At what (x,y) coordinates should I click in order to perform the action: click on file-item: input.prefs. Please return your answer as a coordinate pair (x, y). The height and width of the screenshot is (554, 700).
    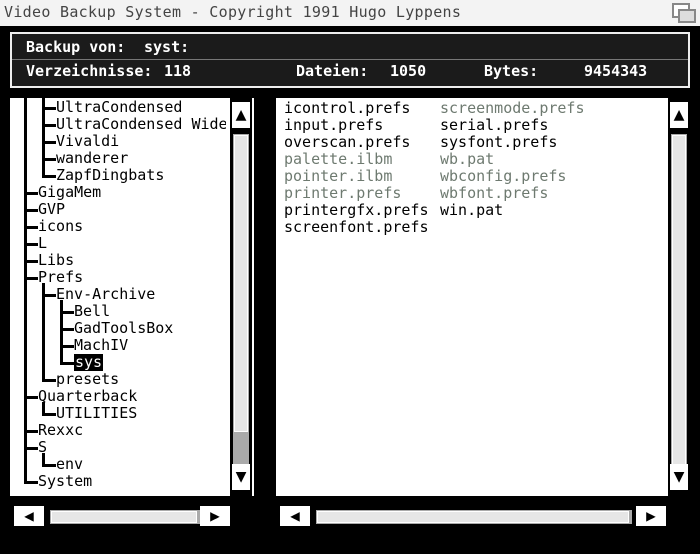
    Looking at the image, I should click on (333, 125).